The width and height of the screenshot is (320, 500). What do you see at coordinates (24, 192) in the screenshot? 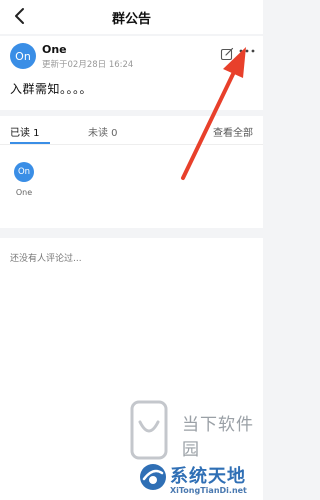
I see `reader-name: One` at bounding box center [24, 192].